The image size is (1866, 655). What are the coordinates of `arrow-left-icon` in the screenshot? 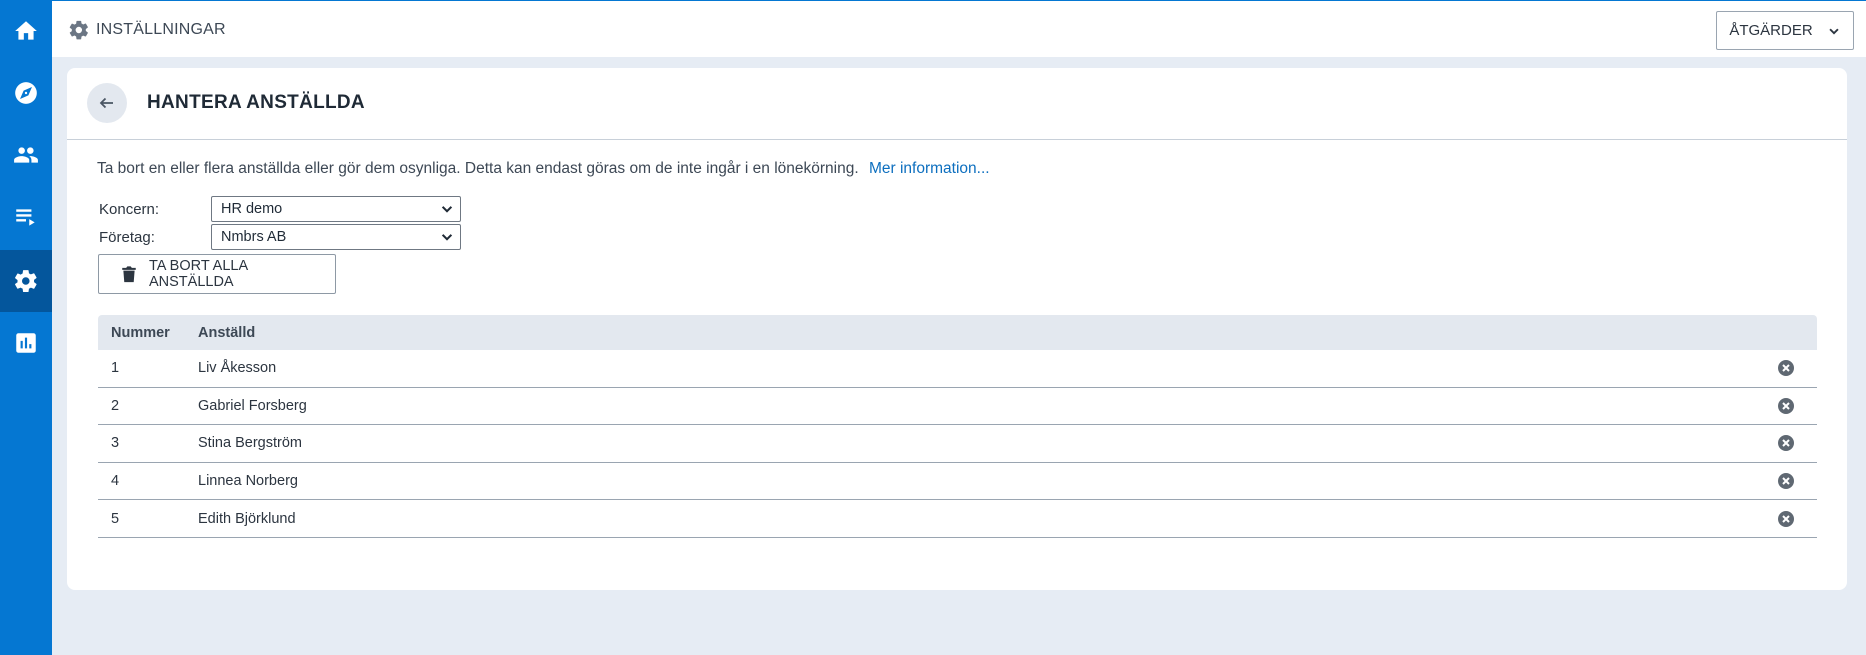 It's located at (106, 103).